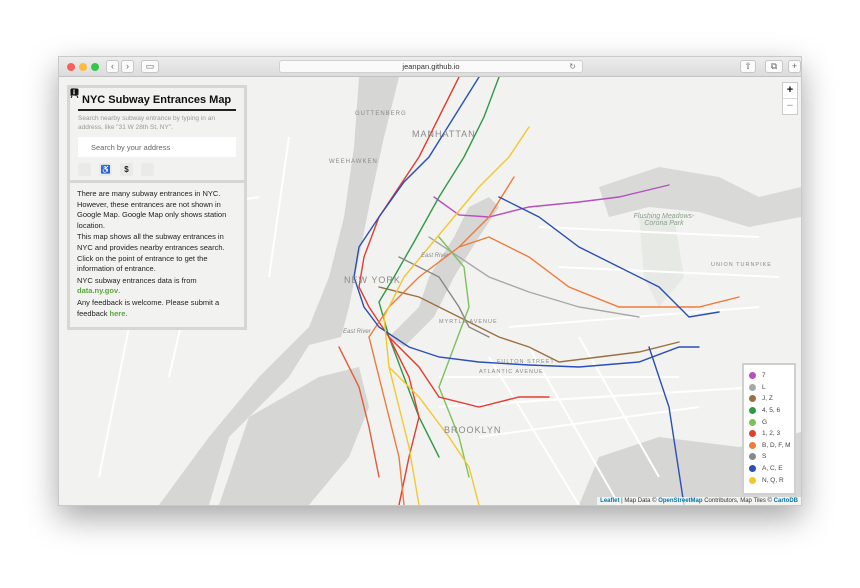  What do you see at coordinates (372, 280) in the screenshot?
I see `map-label-newyork: NEW YORK` at bounding box center [372, 280].